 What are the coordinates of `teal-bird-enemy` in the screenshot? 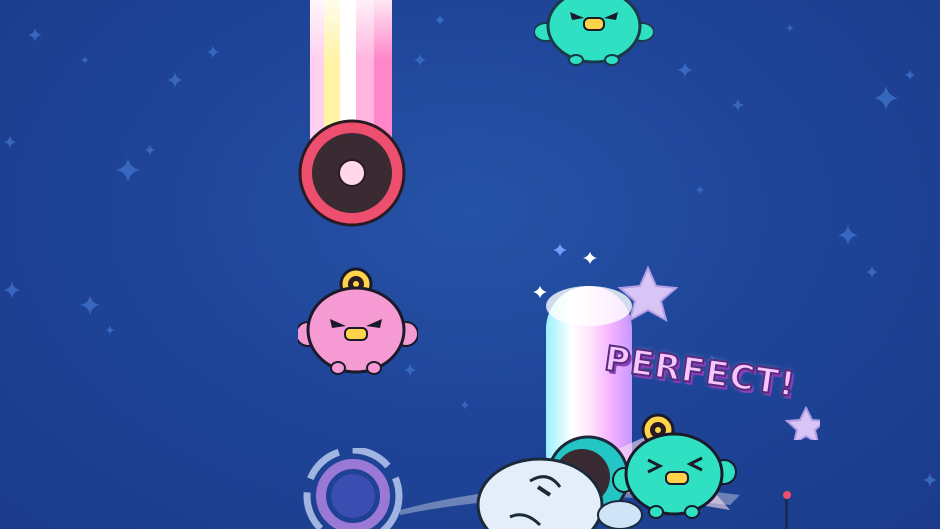 It's located at (594, 33).